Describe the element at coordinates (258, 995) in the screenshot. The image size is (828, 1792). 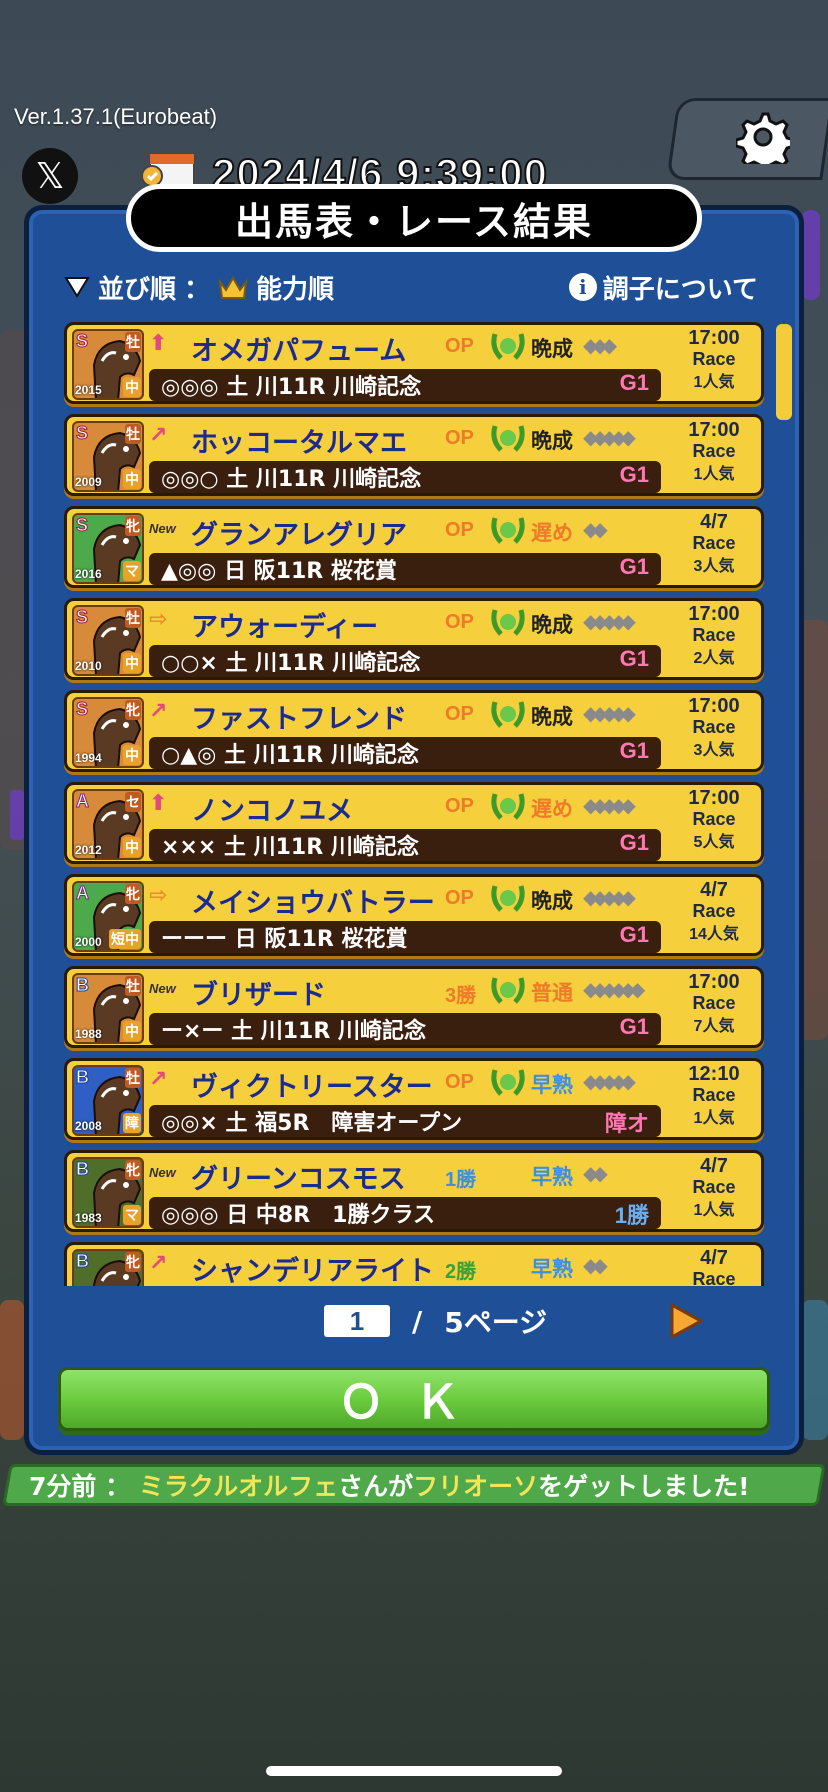
I see `horse-name: ブリザード` at that location.